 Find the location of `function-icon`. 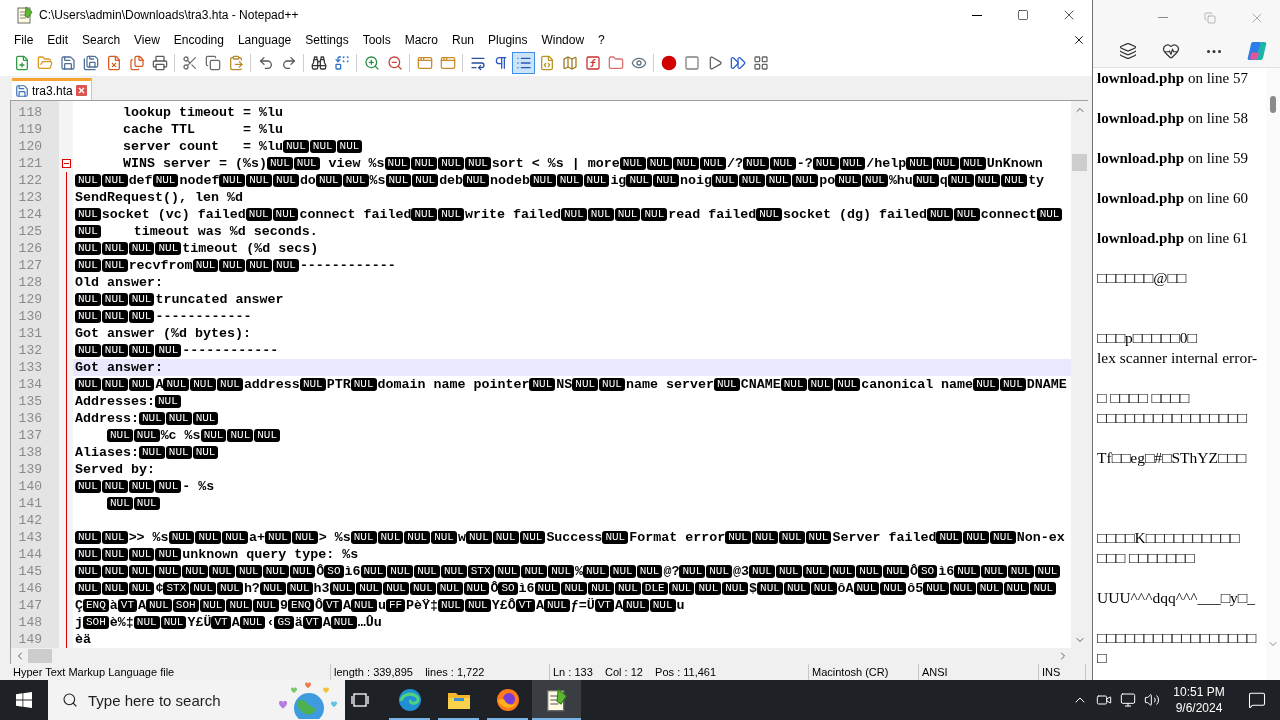

function-icon is located at coordinates (592, 63).